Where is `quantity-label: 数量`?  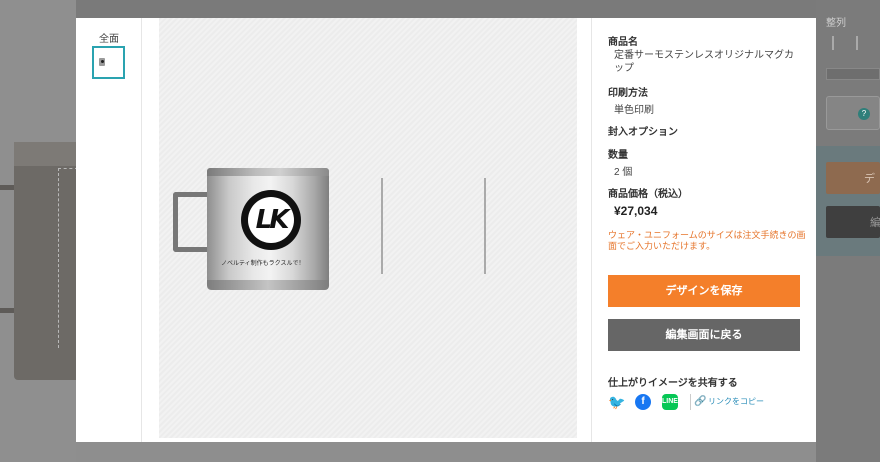 quantity-label: 数量 is located at coordinates (618, 155).